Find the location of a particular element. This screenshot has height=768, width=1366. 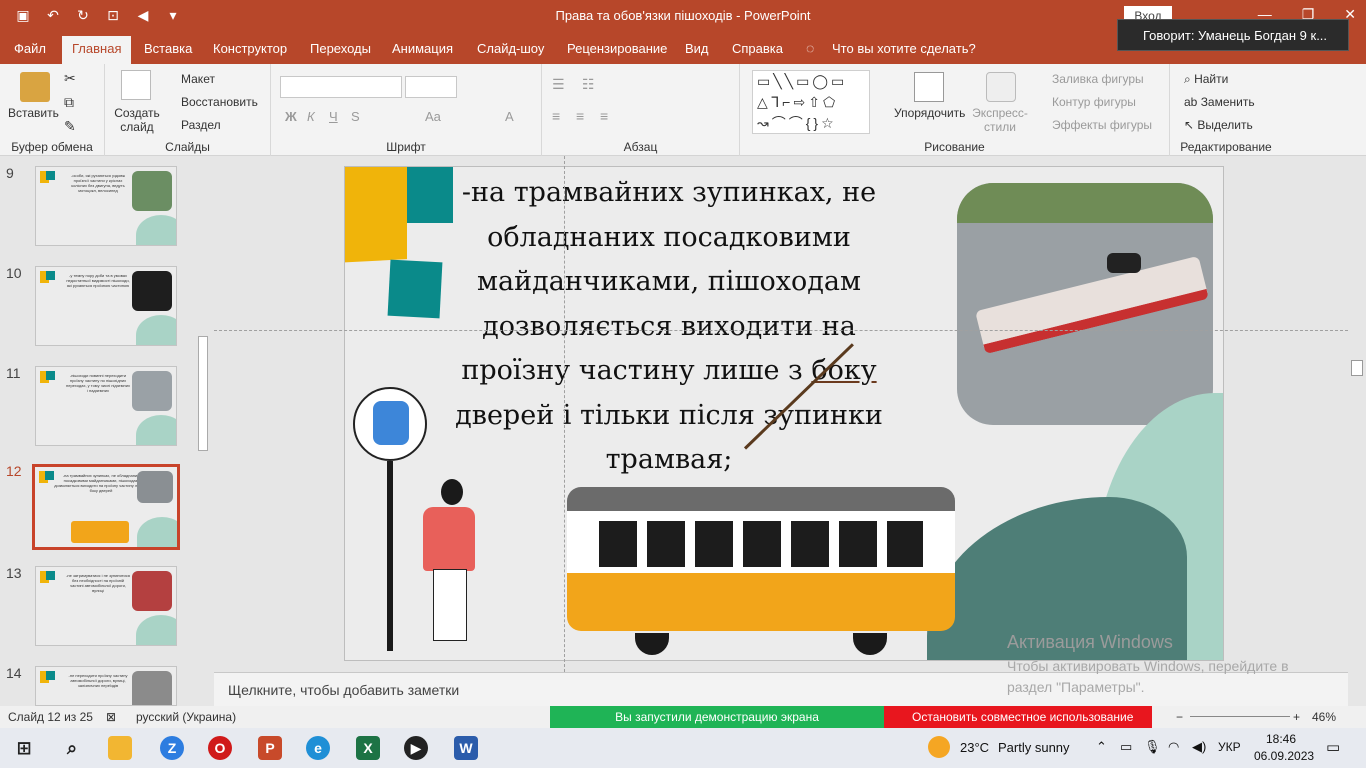

guide-vertical is located at coordinates (564, 414).